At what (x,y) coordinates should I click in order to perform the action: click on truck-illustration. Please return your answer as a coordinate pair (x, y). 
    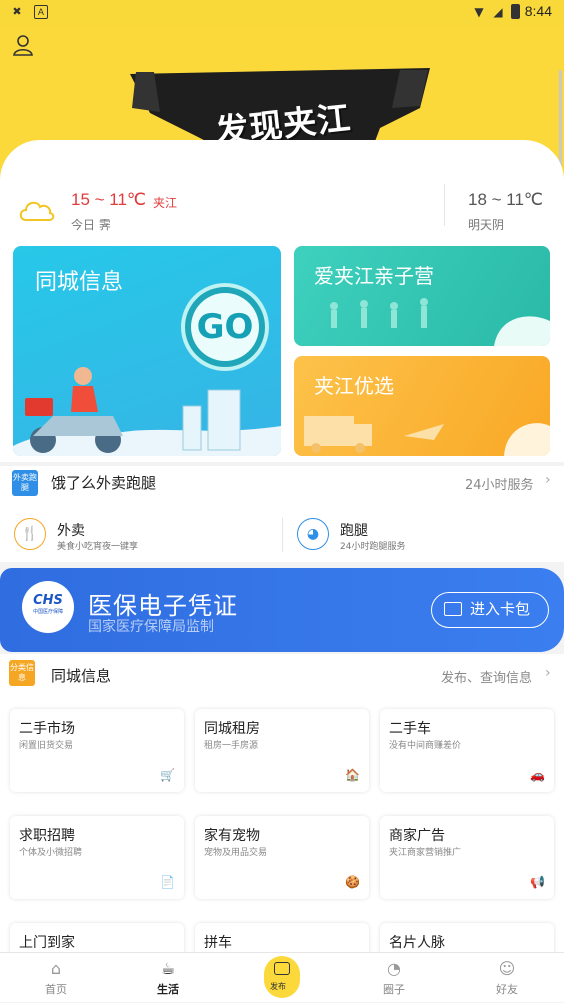
    Looking at the image, I should click on (427, 436).